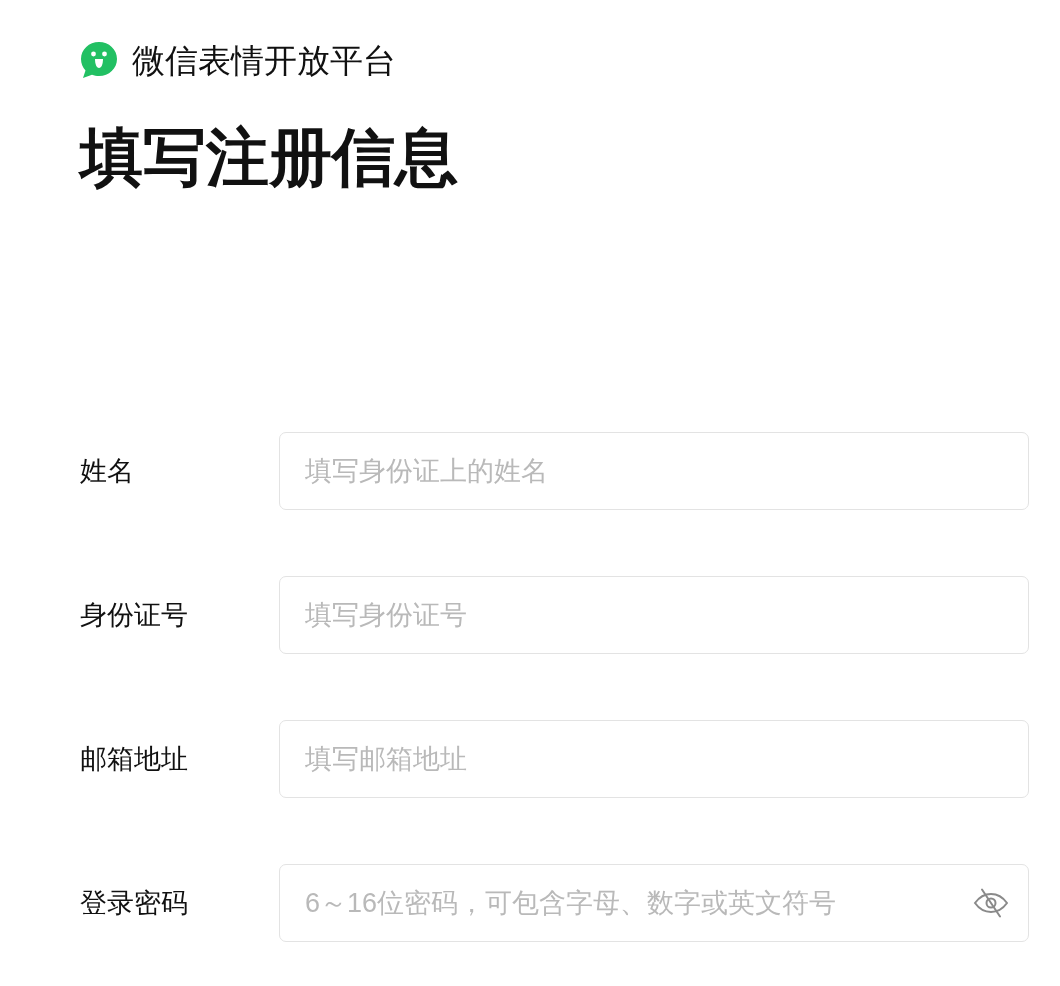 The width and height of the screenshot is (1060, 986). I want to click on input-field: 填写身份证上的姓名, so click(654, 471).